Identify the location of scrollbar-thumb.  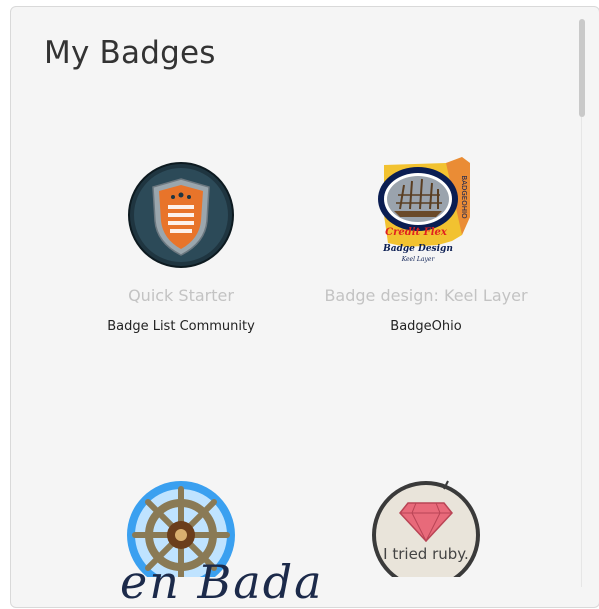
(582, 68).